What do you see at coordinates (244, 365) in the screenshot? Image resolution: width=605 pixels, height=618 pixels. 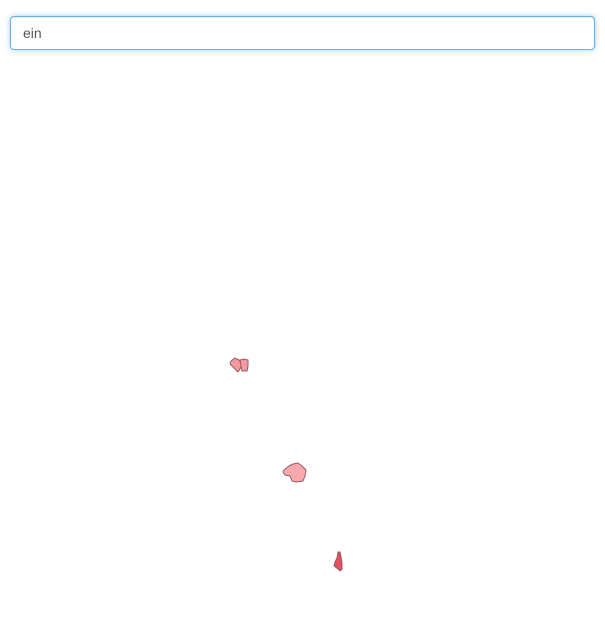 I see `map-region-1-shape-b` at bounding box center [244, 365].